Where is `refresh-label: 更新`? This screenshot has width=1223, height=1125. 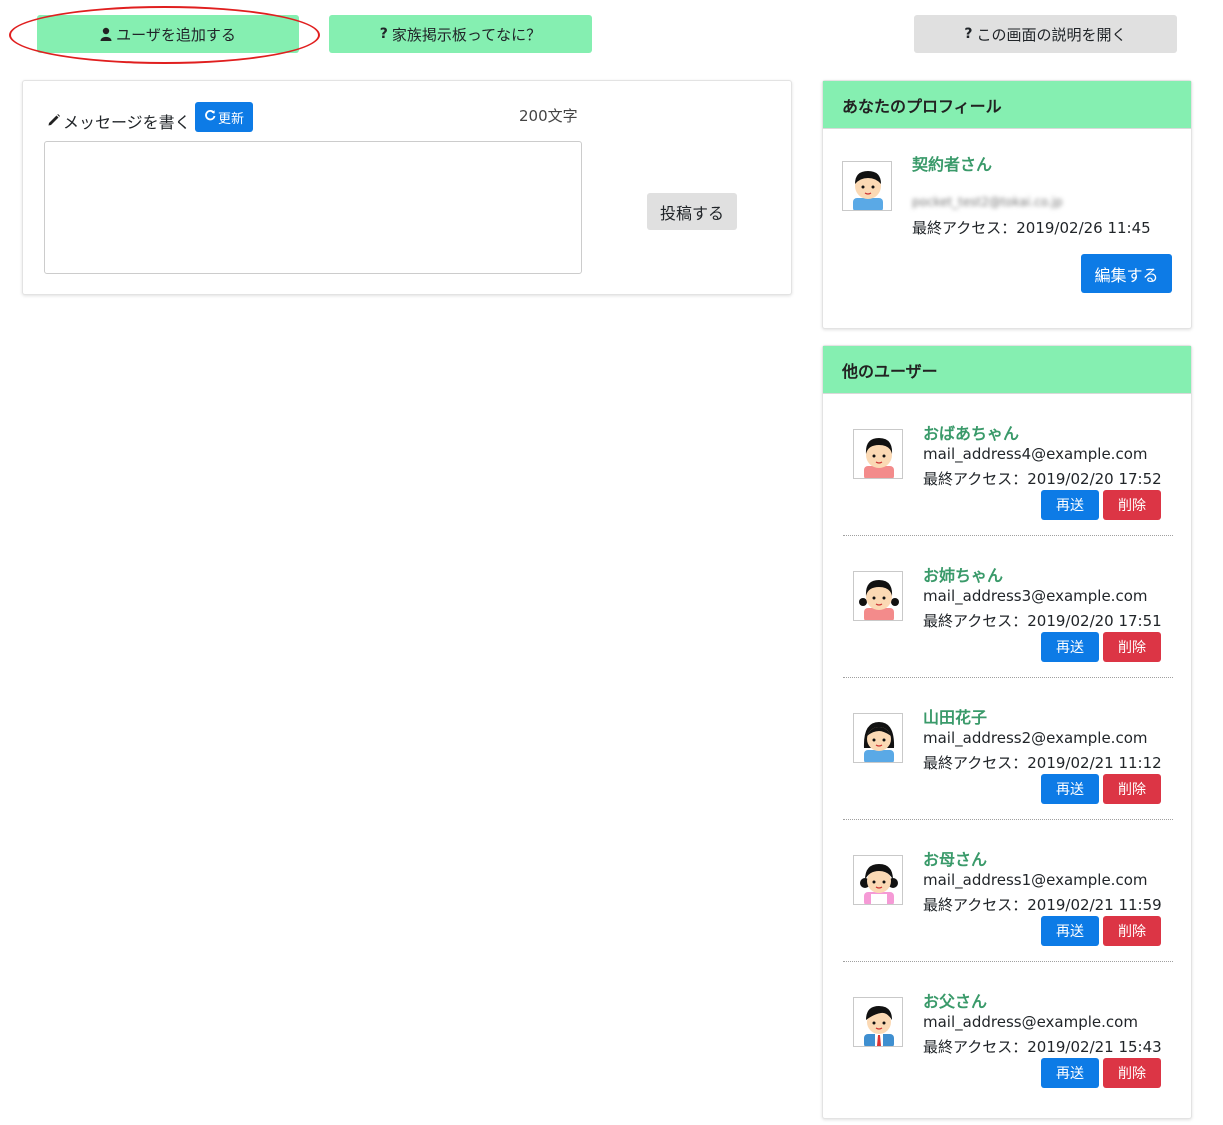
refresh-label: 更新 is located at coordinates (230, 119).